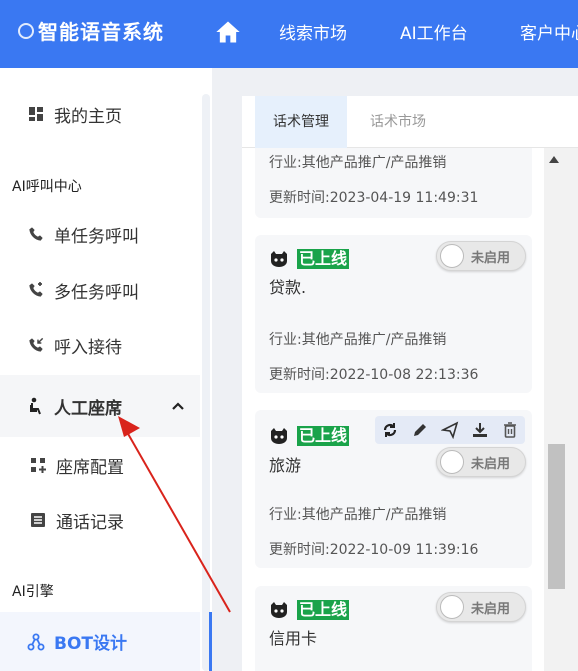 The height and width of the screenshot is (671, 578). Describe the element at coordinates (374, 375) in the screenshot. I see `card-updated-time: 更新时间:2022-10-08 22:13:36` at that location.